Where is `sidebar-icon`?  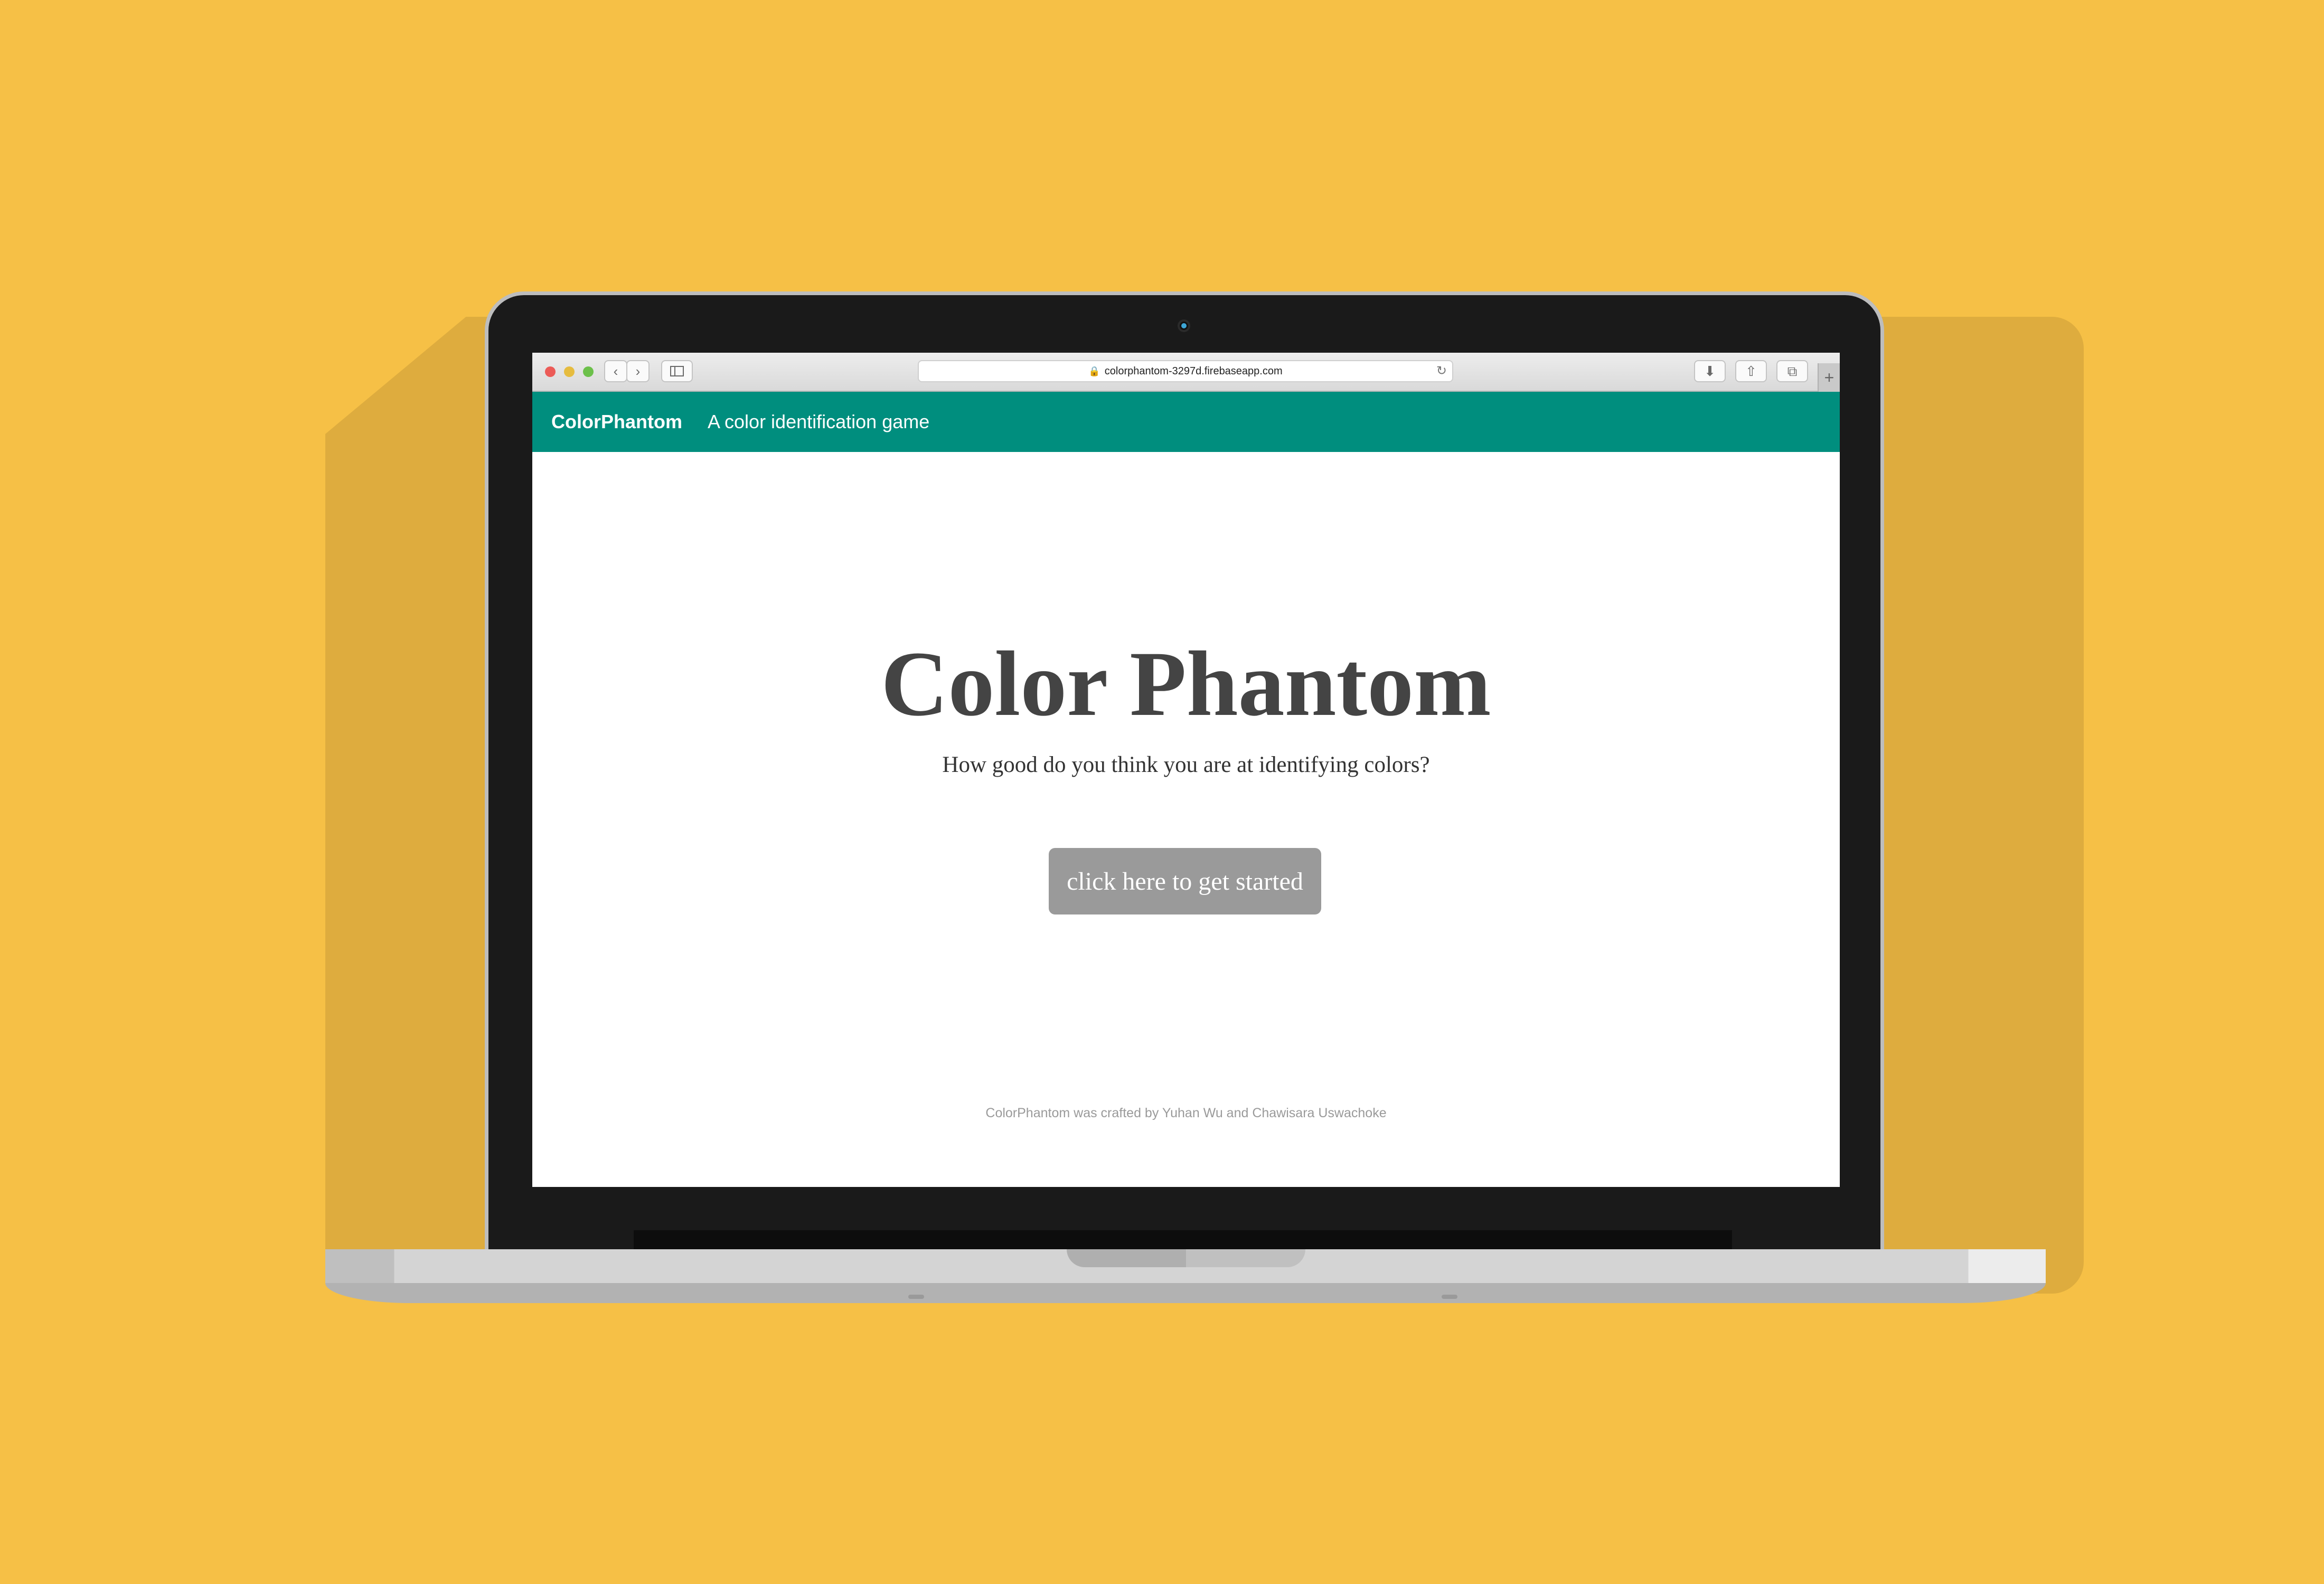 sidebar-icon is located at coordinates (677, 371).